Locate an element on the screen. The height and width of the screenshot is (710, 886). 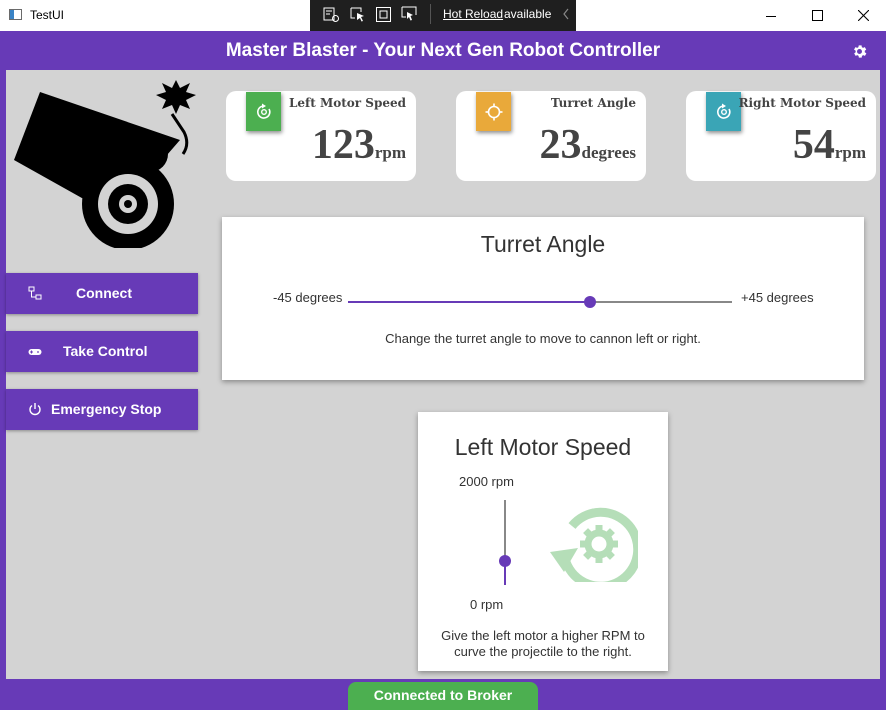
card-value: 23degrees is located at coordinates (588, 145).